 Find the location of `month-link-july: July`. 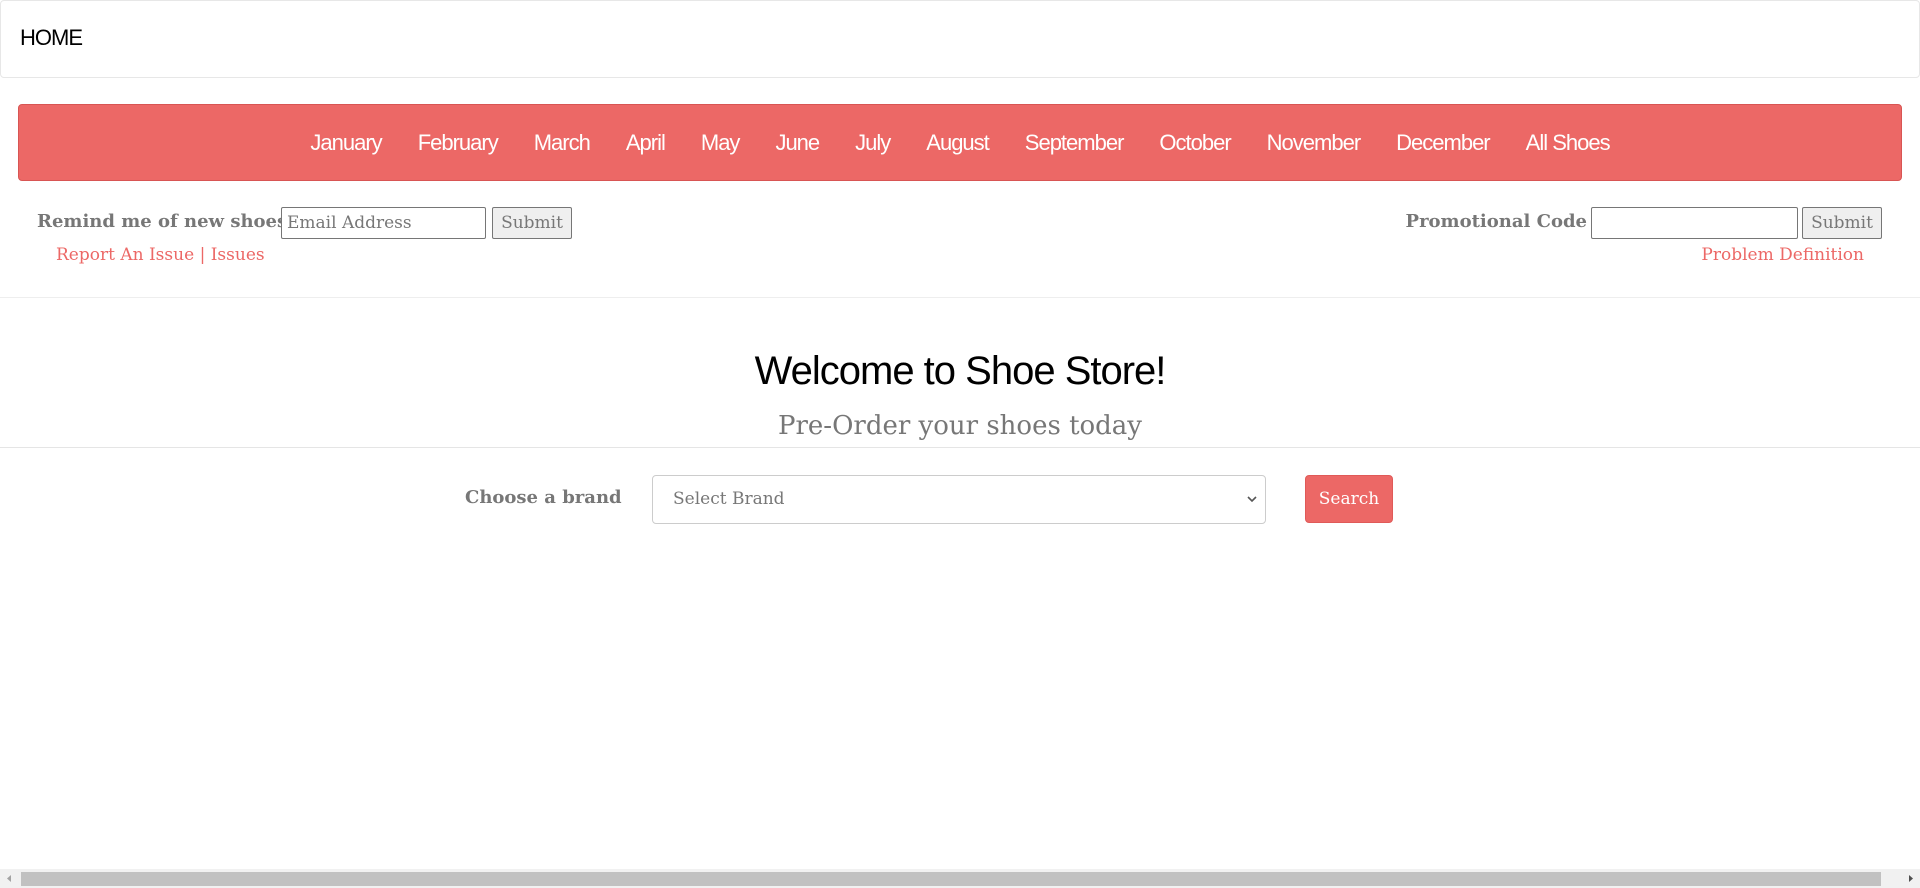

month-link-july: July is located at coordinates (873, 143).